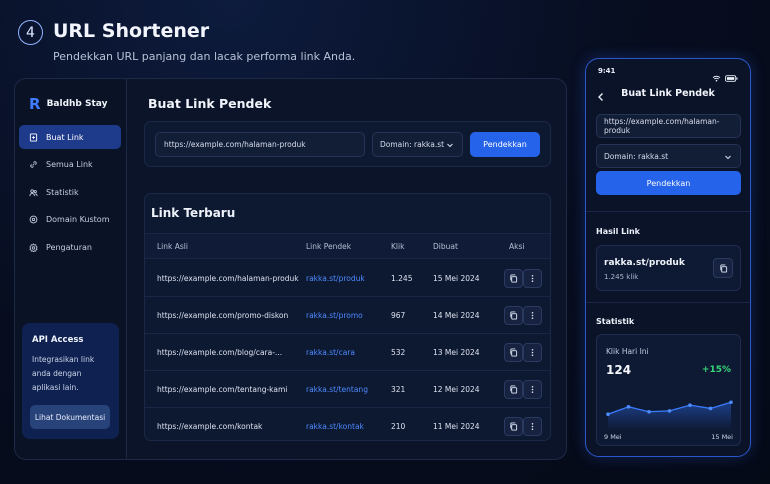  Describe the element at coordinates (710, 408) in the screenshot. I see `chart-point-14-mei` at that location.